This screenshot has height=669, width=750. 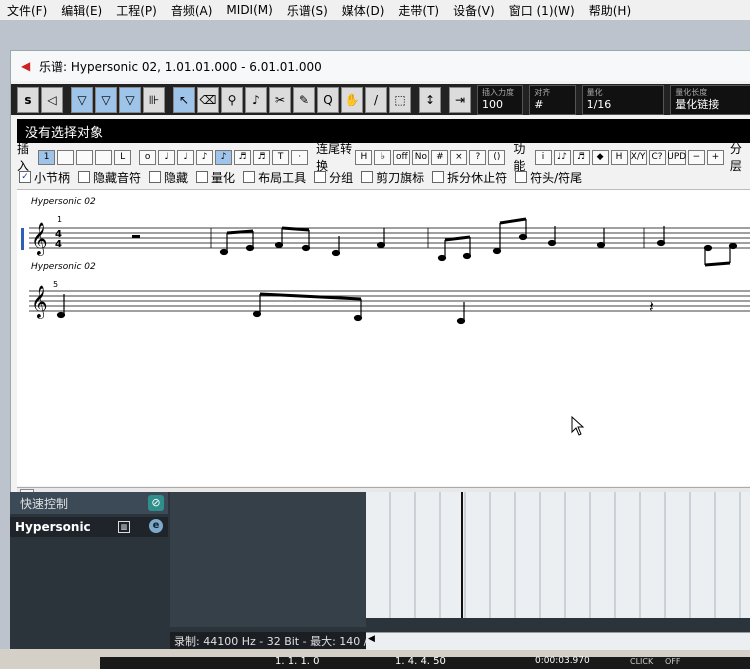 I want to click on beam-btn-7: ?, so click(x=478, y=157).